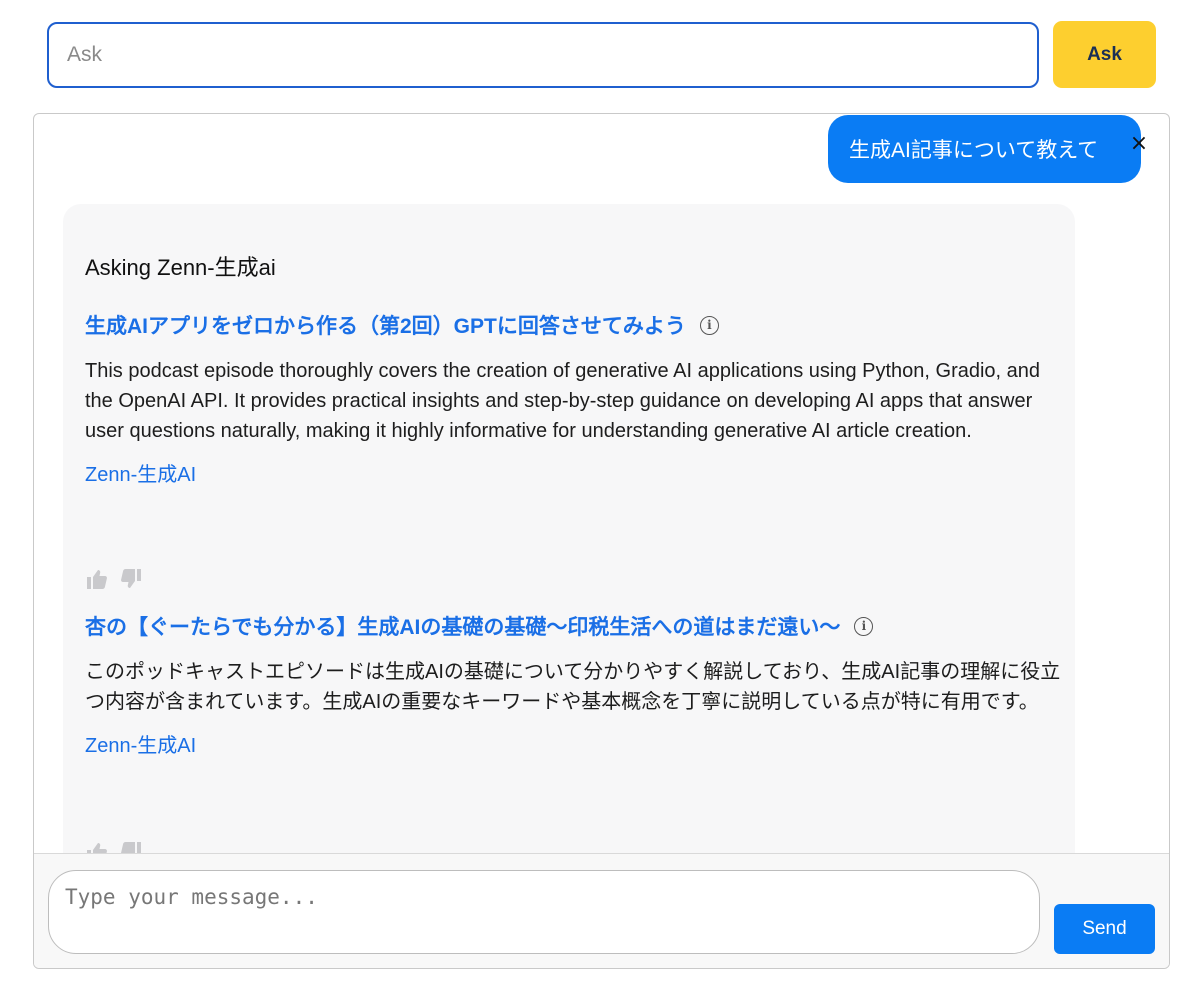  I want to click on user-message-bubble: 生成AI記事について教えて, so click(984, 149).